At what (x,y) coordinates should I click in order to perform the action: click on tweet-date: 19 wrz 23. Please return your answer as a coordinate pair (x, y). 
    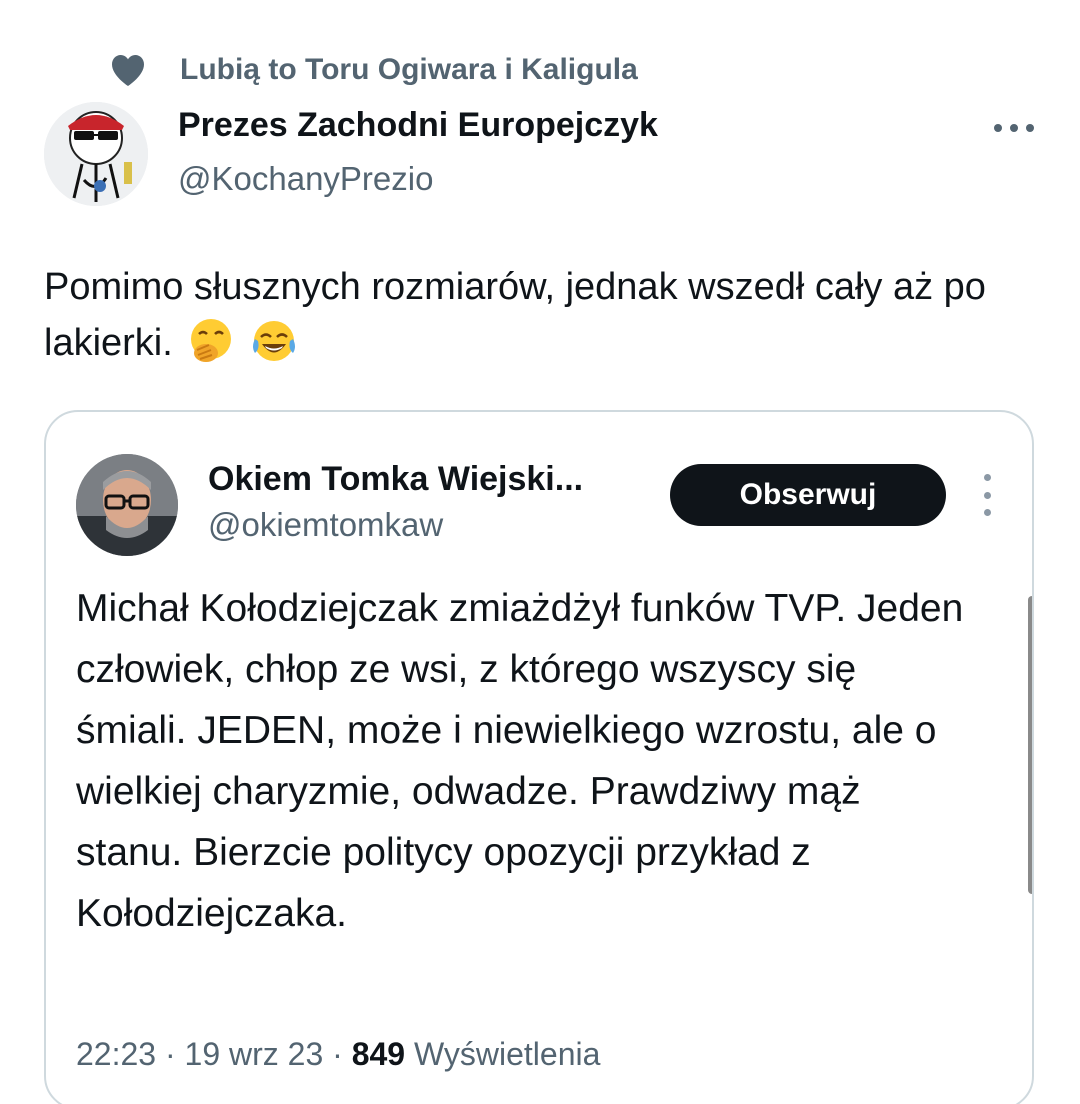
    Looking at the image, I should click on (254, 1054).